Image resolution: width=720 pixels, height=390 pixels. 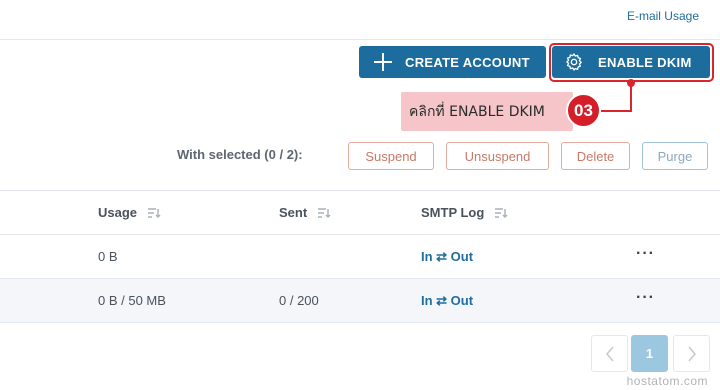 What do you see at coordinates (595, 156) in the screenshot?
I see `delete-button: Delete` at bounding box center [595, 156].